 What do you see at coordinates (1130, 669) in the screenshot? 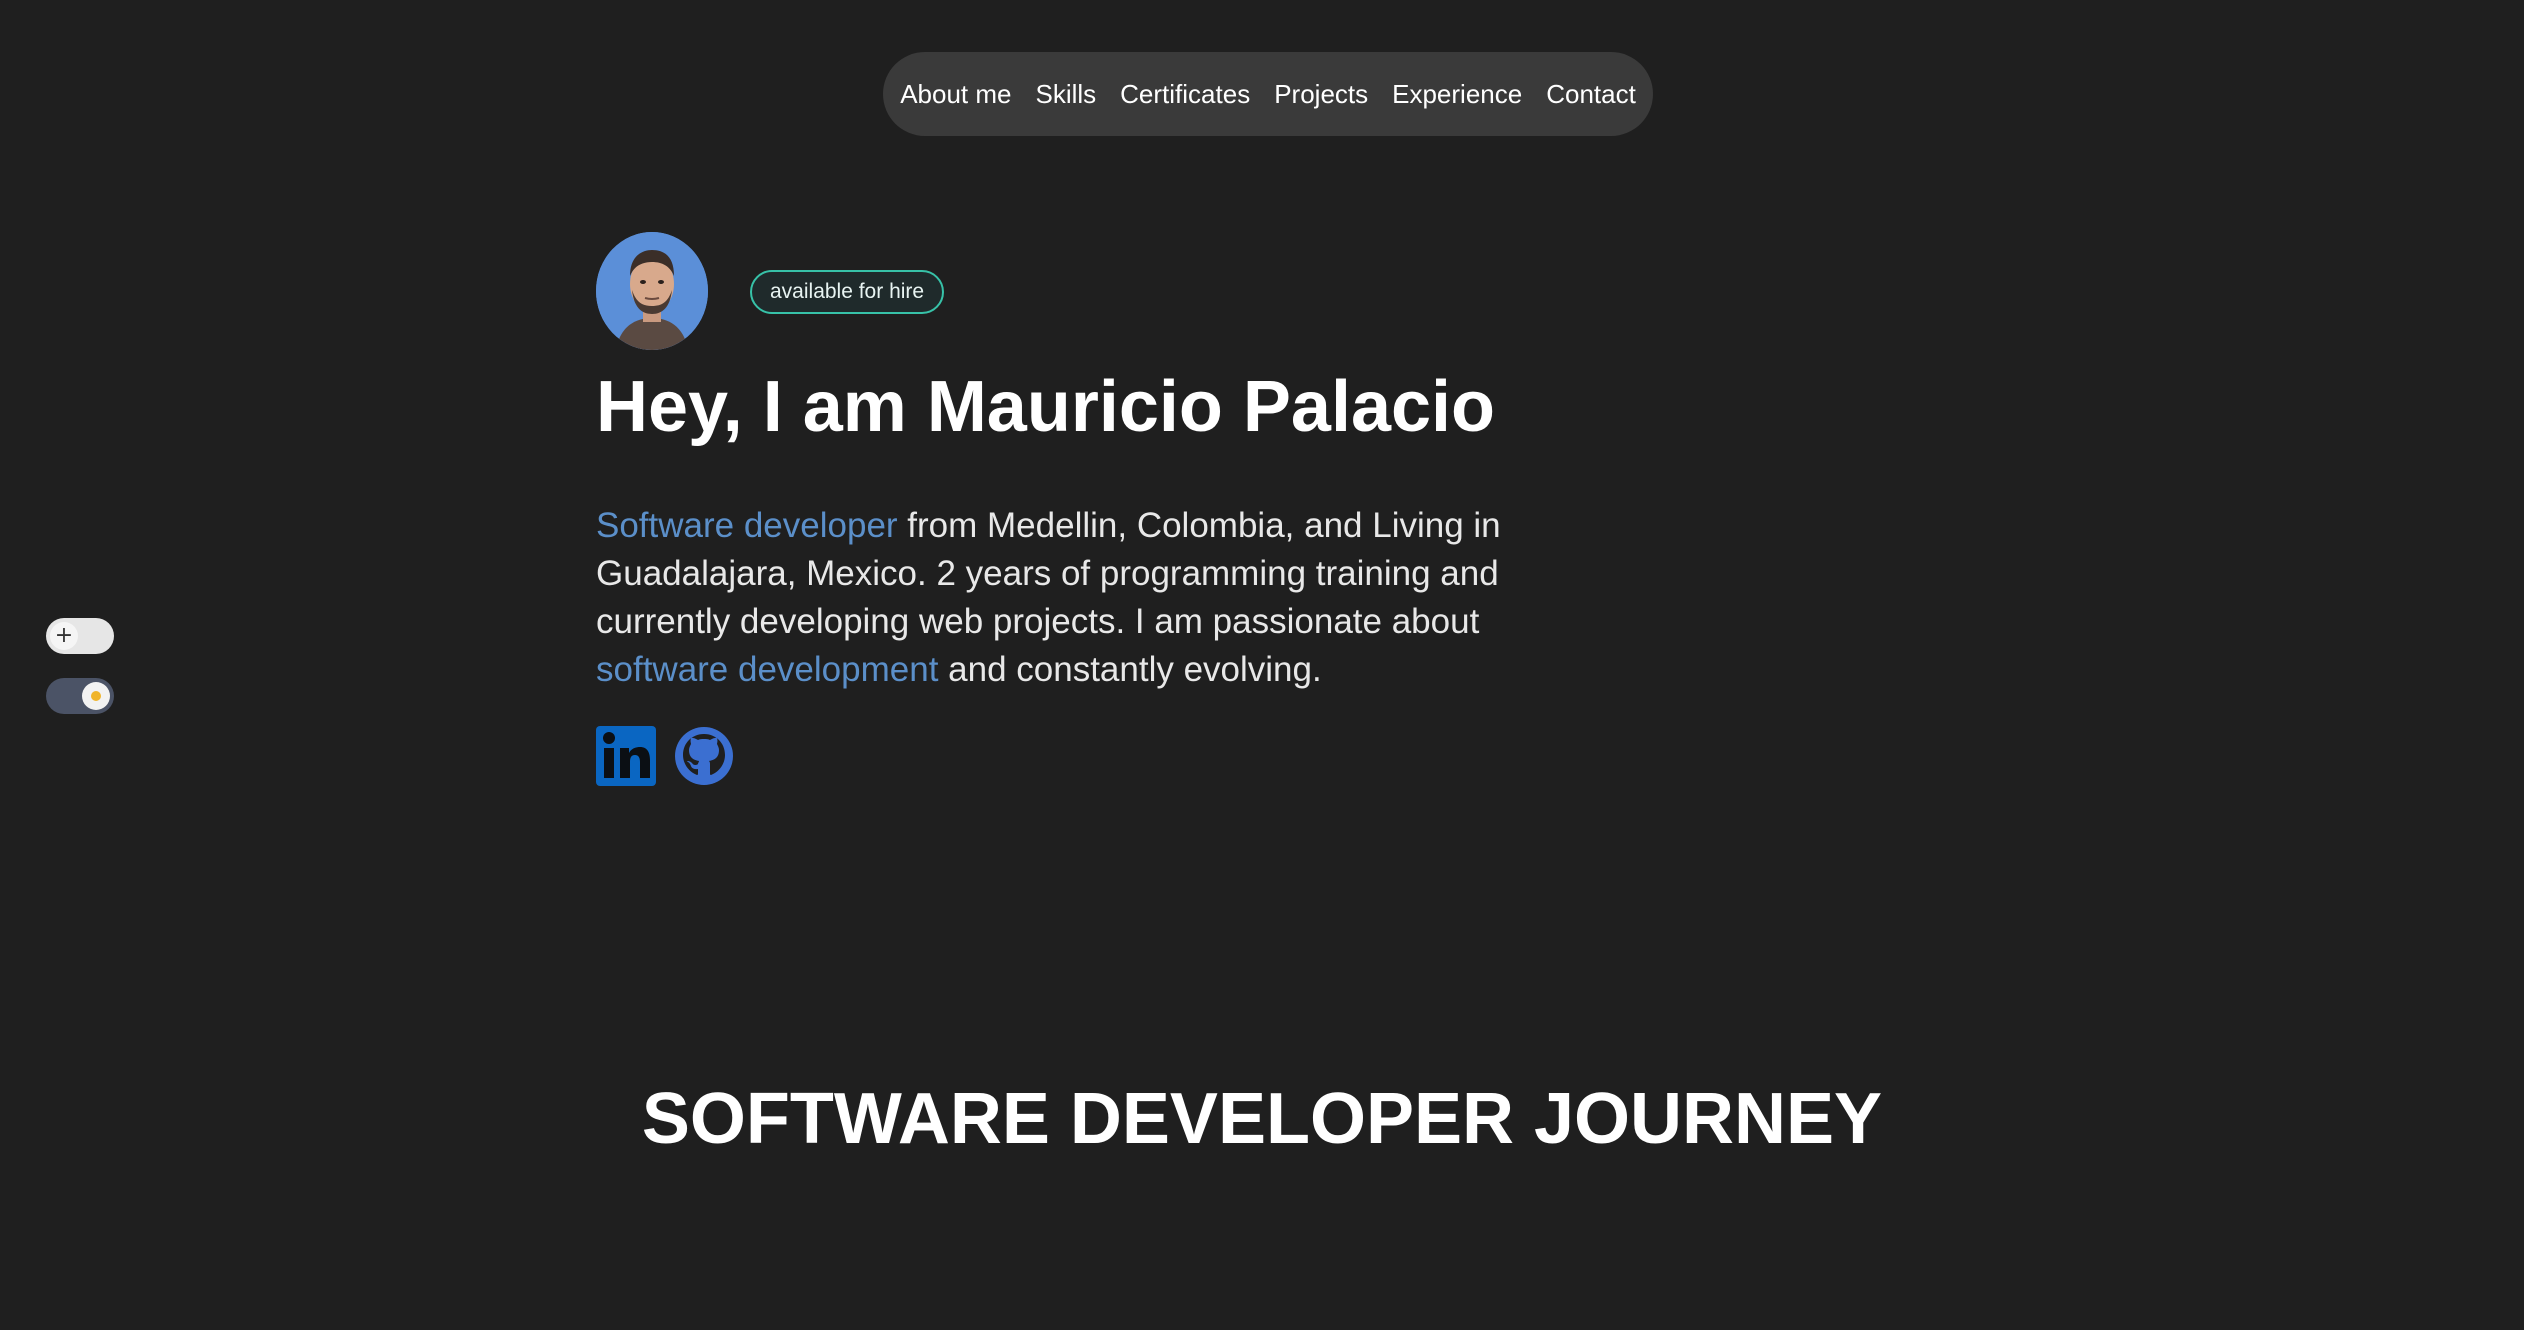
I see `intro-text-part-2: and constantly evolving.` at bounding box center [1130, 669].